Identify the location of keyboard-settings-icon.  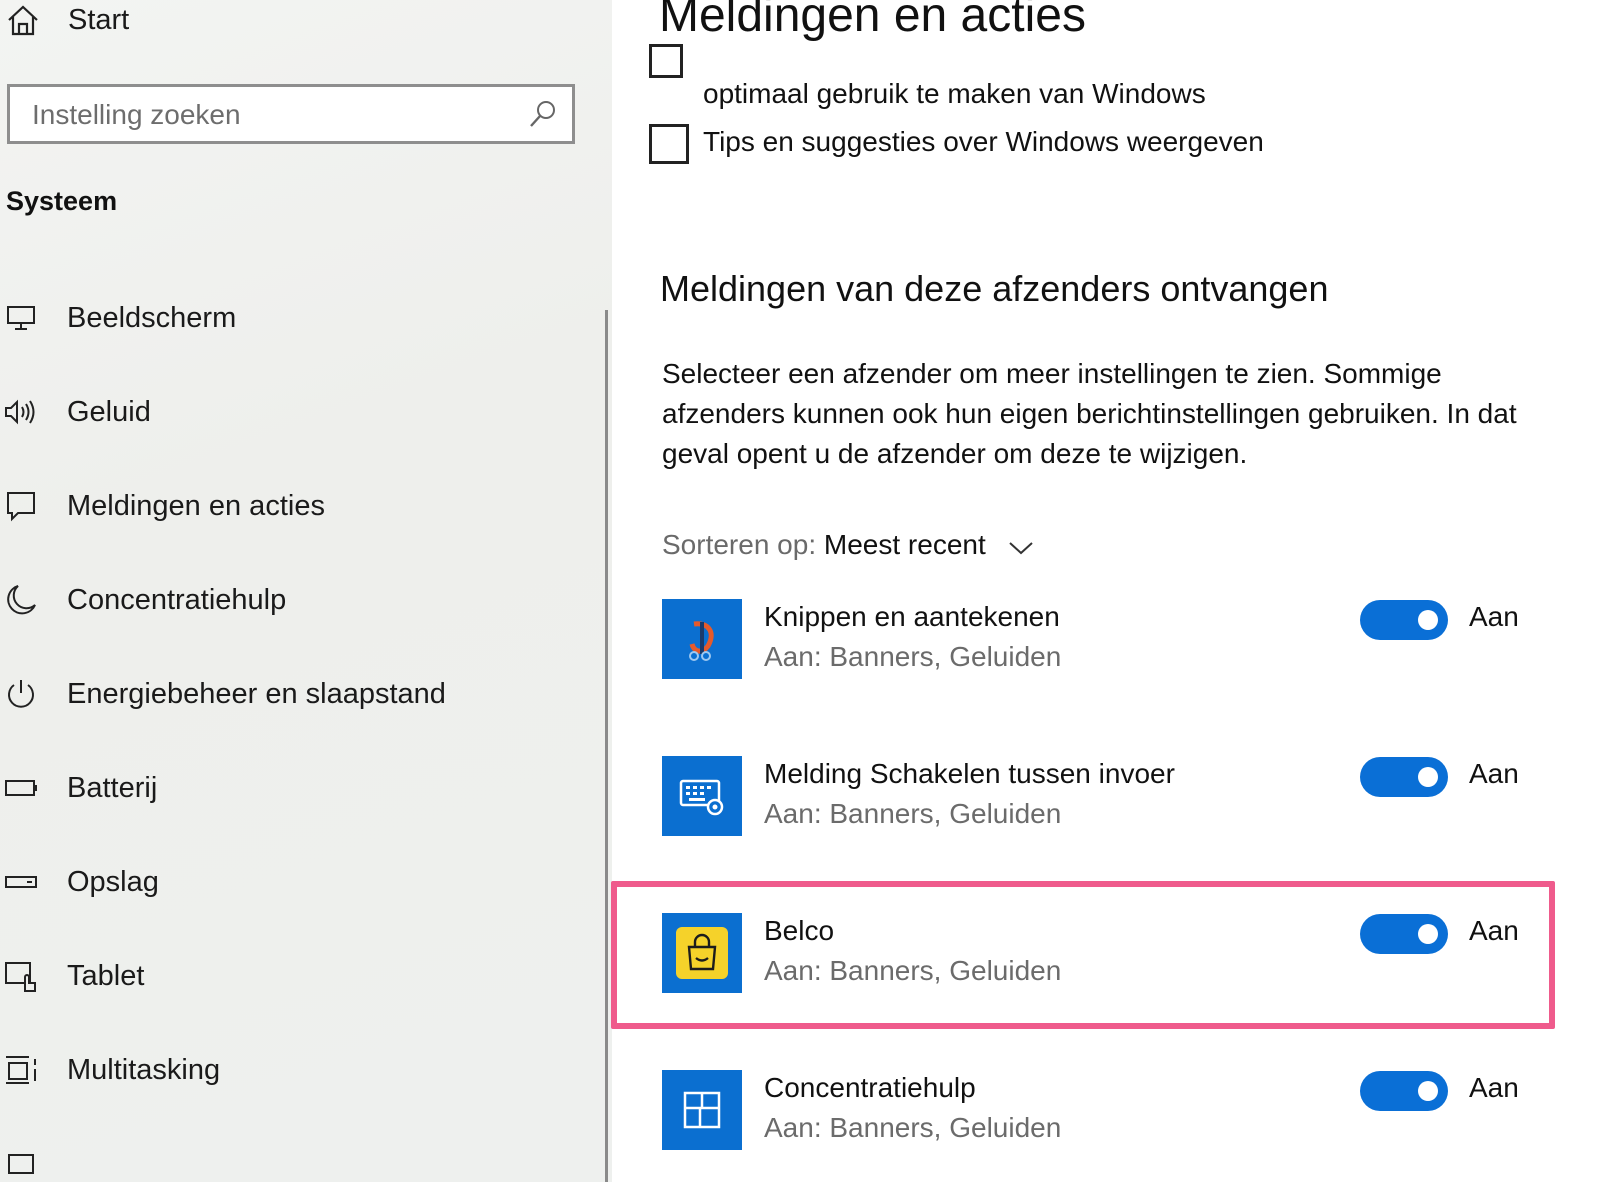
(702, 796).